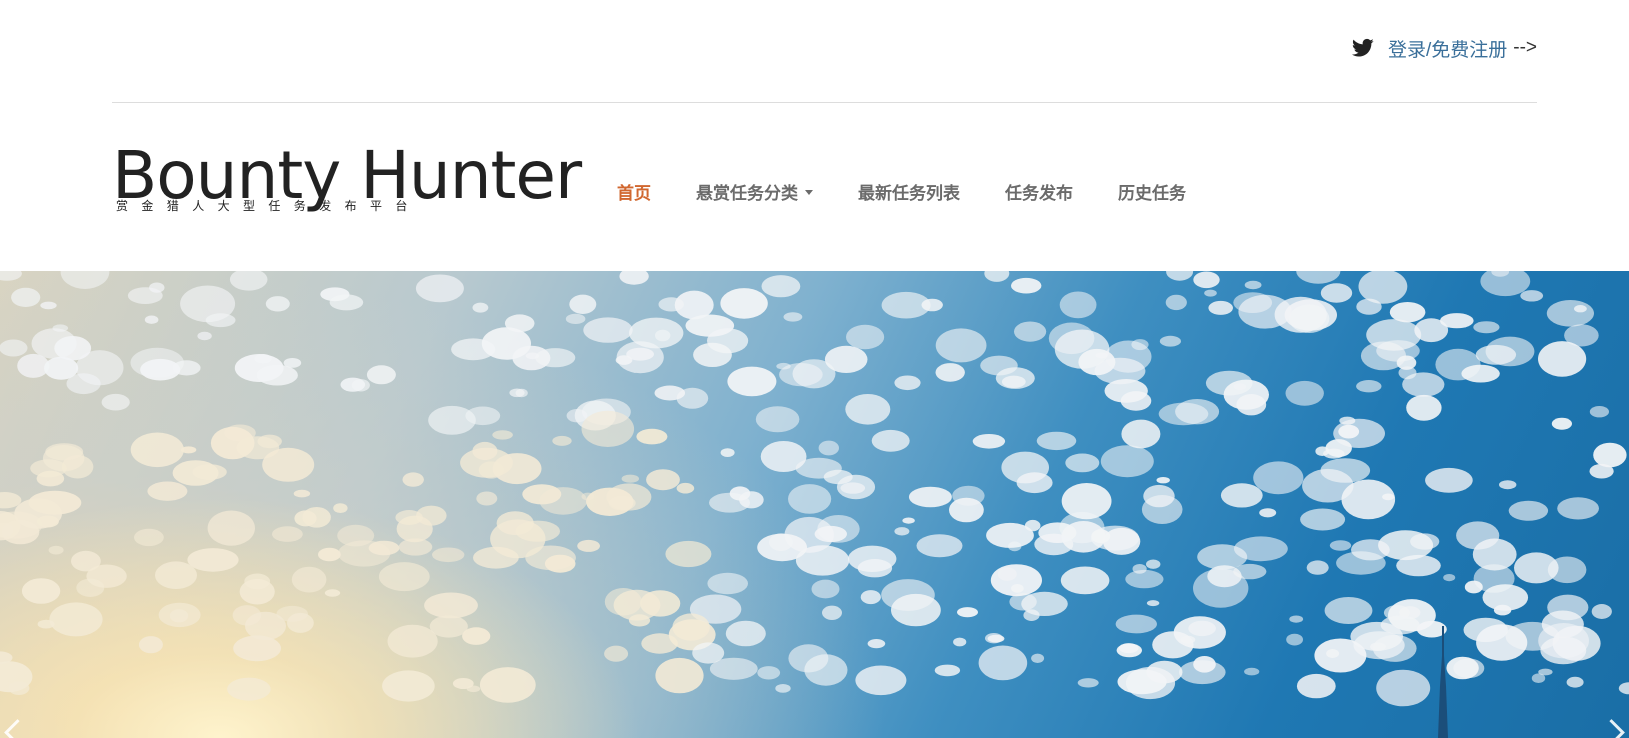 The image size is (1629, 738). I want to click on nav-item-label: 任务发布, so click(1039, 193).